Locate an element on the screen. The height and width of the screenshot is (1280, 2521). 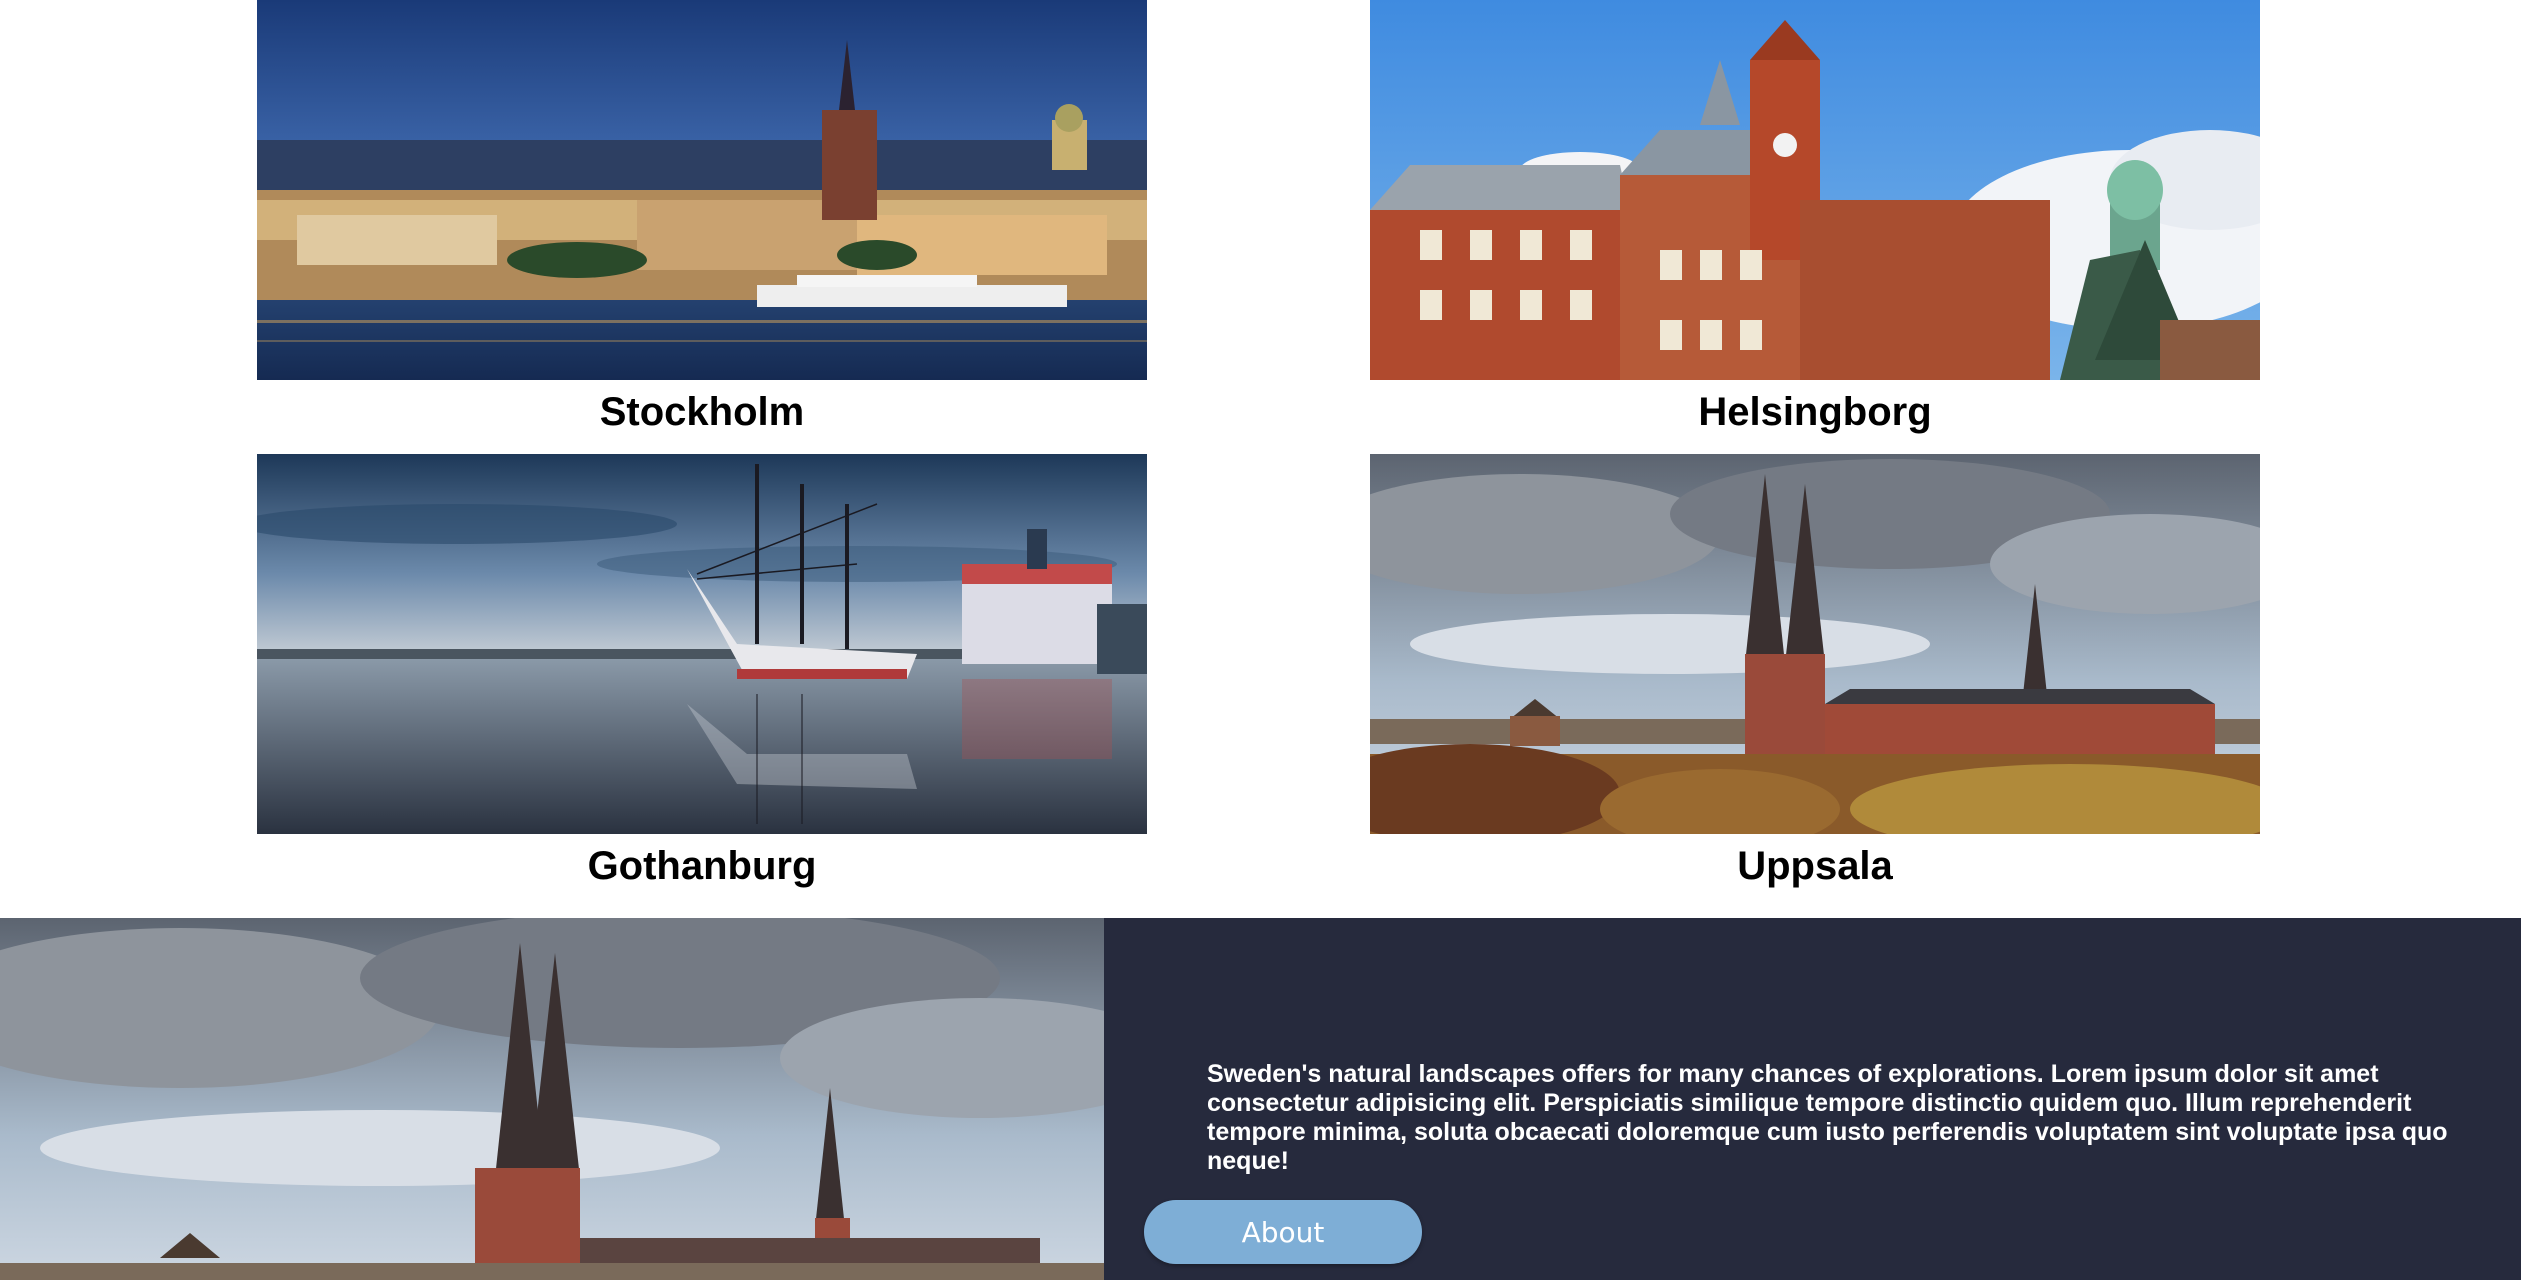
city-name-stockholm: Stockholm is located at coordinates (702, 412).